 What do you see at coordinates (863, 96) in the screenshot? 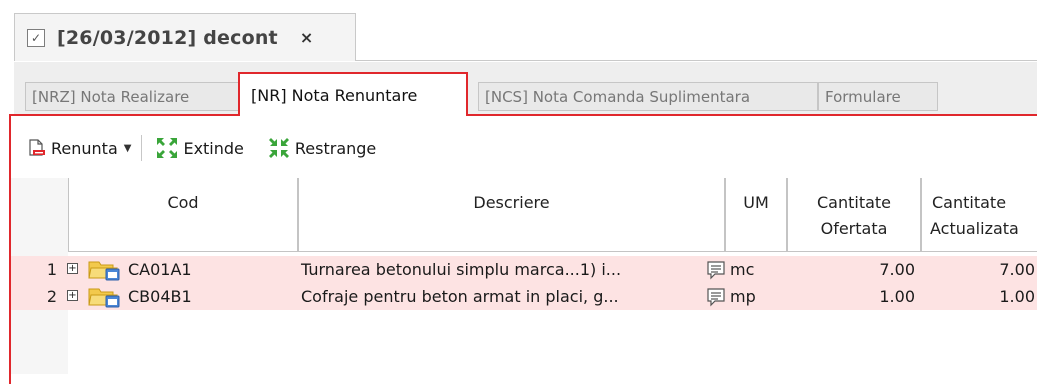
I see `tab-label: Formulare` at bounding box center [863, 96].